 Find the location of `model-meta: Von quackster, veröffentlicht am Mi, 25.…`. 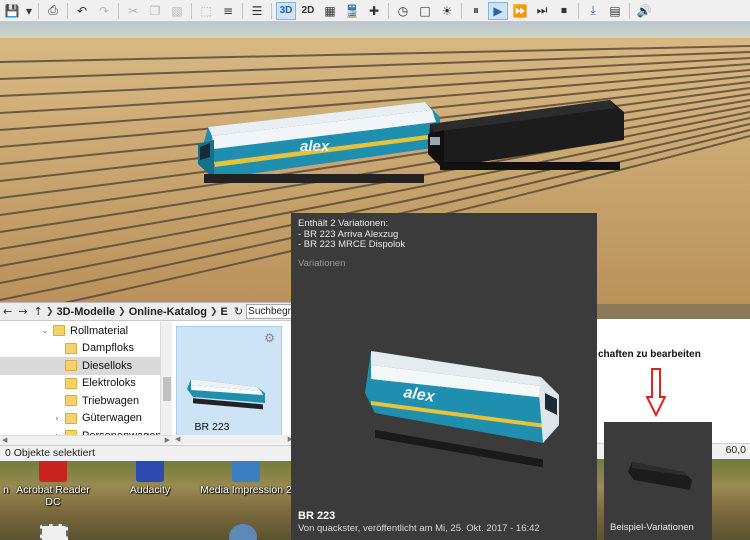

model-meta: Von quackster, veröffentlicht am Mi, 25.… is located at coordinates (419, 528).